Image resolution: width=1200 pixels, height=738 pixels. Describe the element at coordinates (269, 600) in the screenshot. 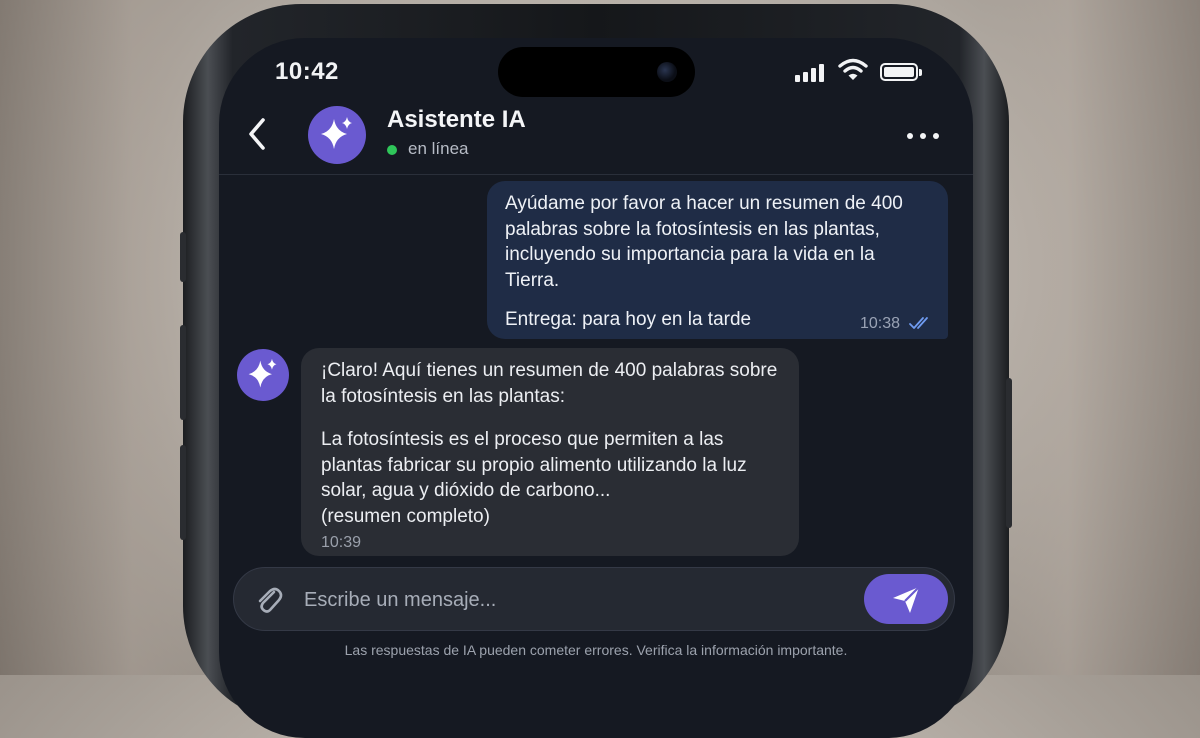

I see `paperclip-icon` at that location.